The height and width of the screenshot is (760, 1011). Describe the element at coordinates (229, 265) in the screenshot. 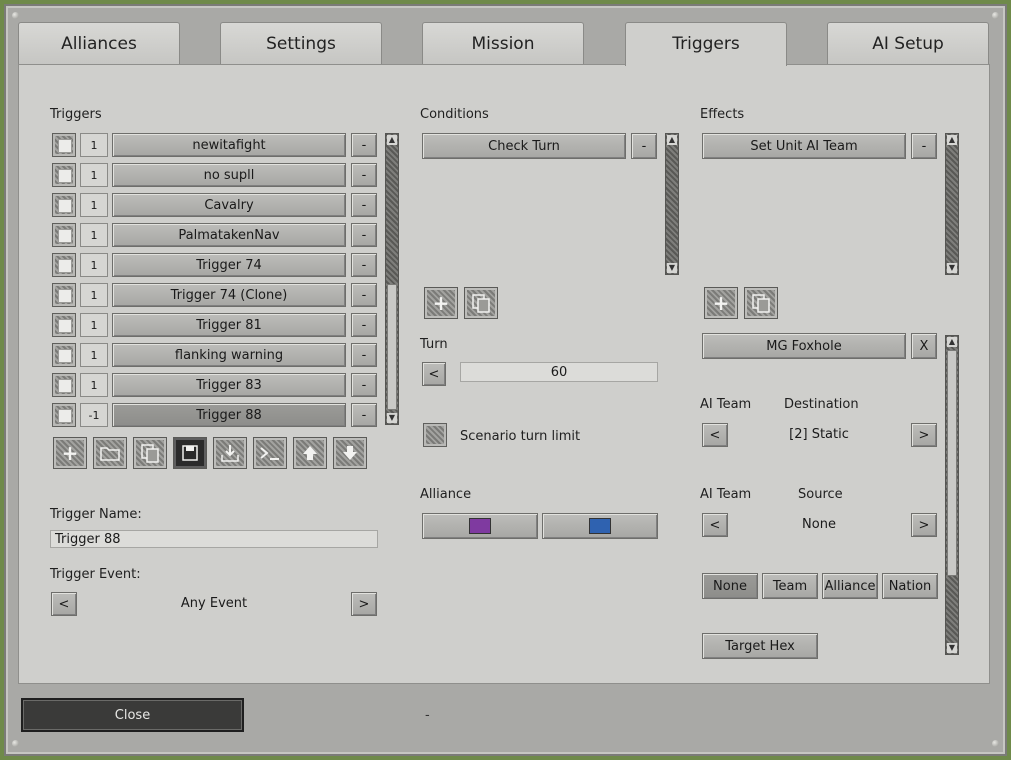

I see `trigger-item: Trigger 74` at that location.